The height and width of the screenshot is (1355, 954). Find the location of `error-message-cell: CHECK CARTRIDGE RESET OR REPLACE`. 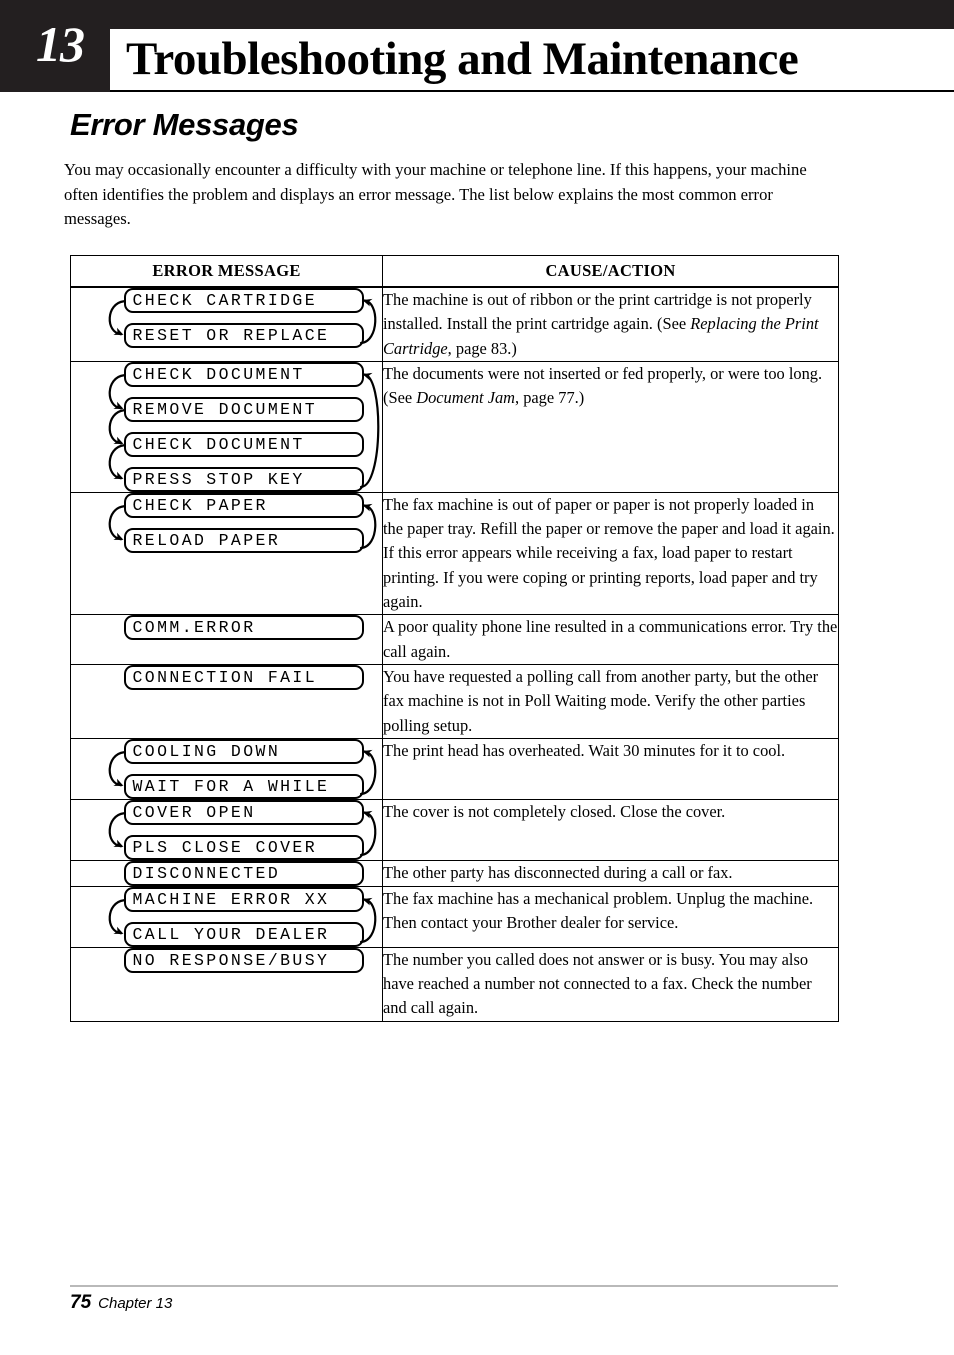

error-message-cell: CHECK CARTRIDGE RESET OR REPLACE is located at coordinates (226, 324).